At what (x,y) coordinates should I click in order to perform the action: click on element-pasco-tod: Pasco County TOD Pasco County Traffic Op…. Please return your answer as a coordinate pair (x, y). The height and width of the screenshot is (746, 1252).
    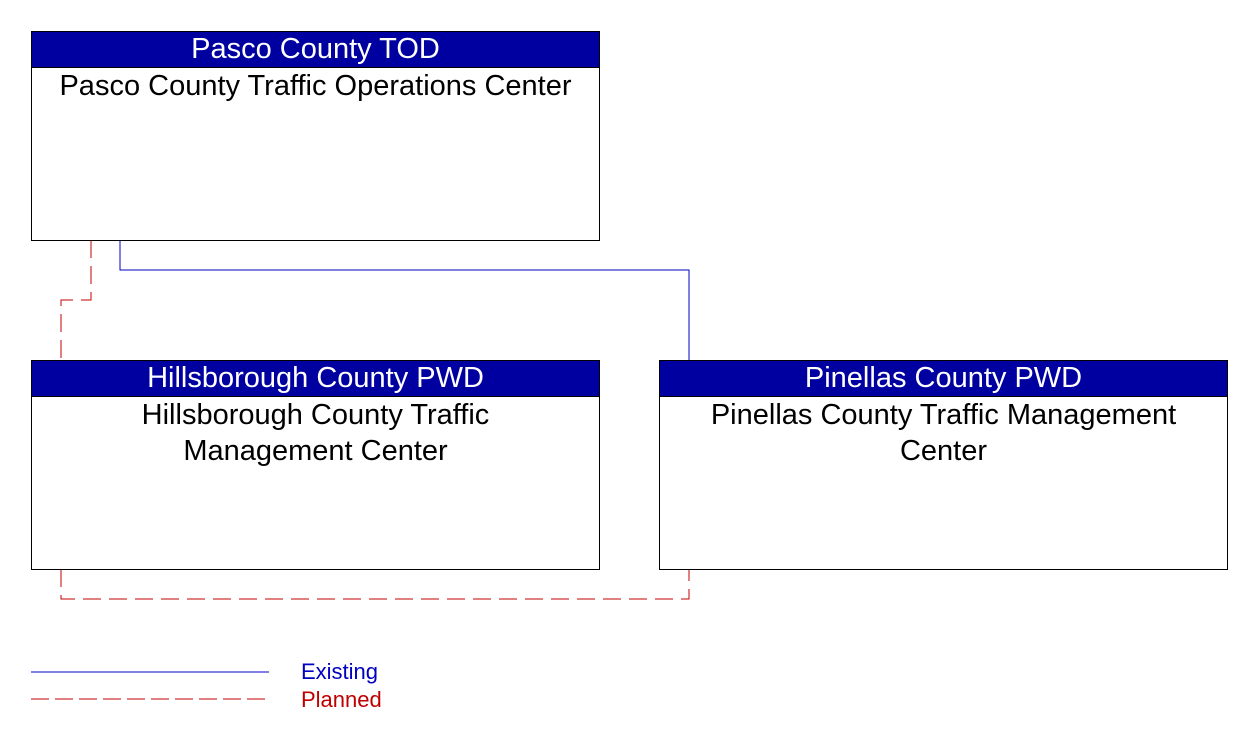
    Looking at the image, I should click on (315, 136).